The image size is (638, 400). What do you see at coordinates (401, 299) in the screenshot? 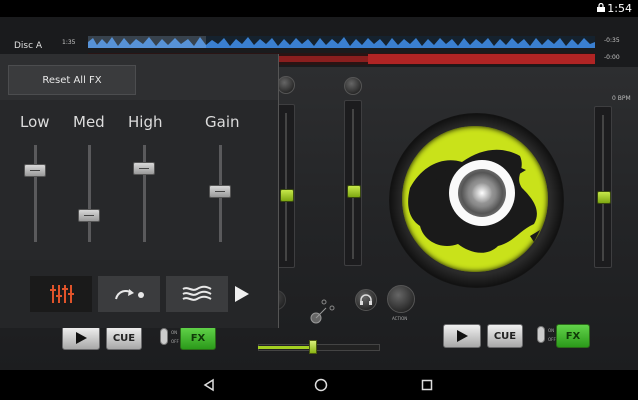
I see `sync-action-knob` at bounding box center [401, 299].